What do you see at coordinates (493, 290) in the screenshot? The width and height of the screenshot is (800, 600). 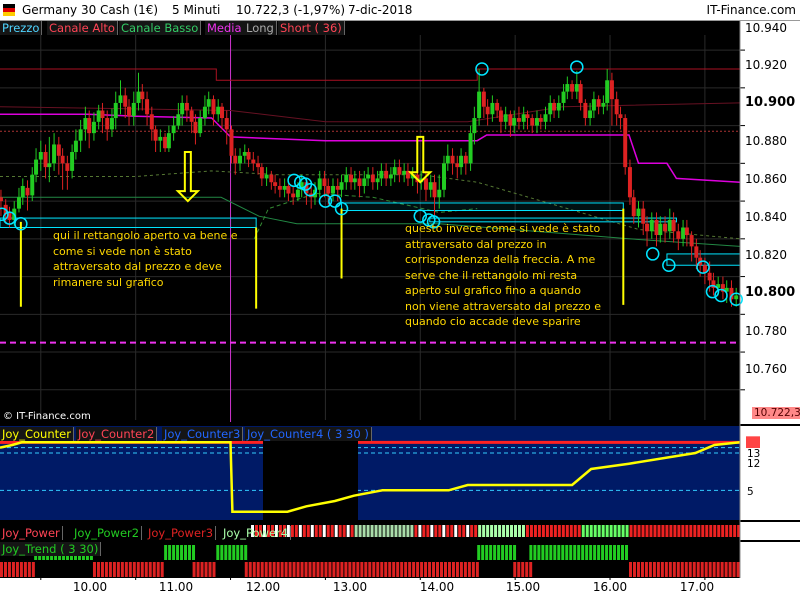 I see `note-right-line: aperto sul grafico fino a quando` at bounding box center [493, 290].